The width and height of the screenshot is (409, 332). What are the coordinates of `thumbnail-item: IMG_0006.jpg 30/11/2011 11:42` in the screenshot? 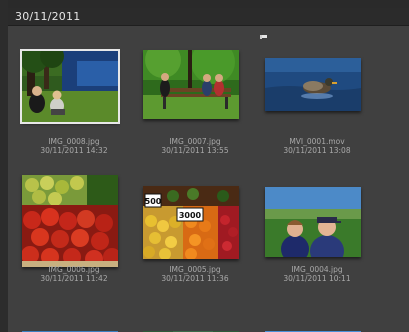 It's located at (74, 230).